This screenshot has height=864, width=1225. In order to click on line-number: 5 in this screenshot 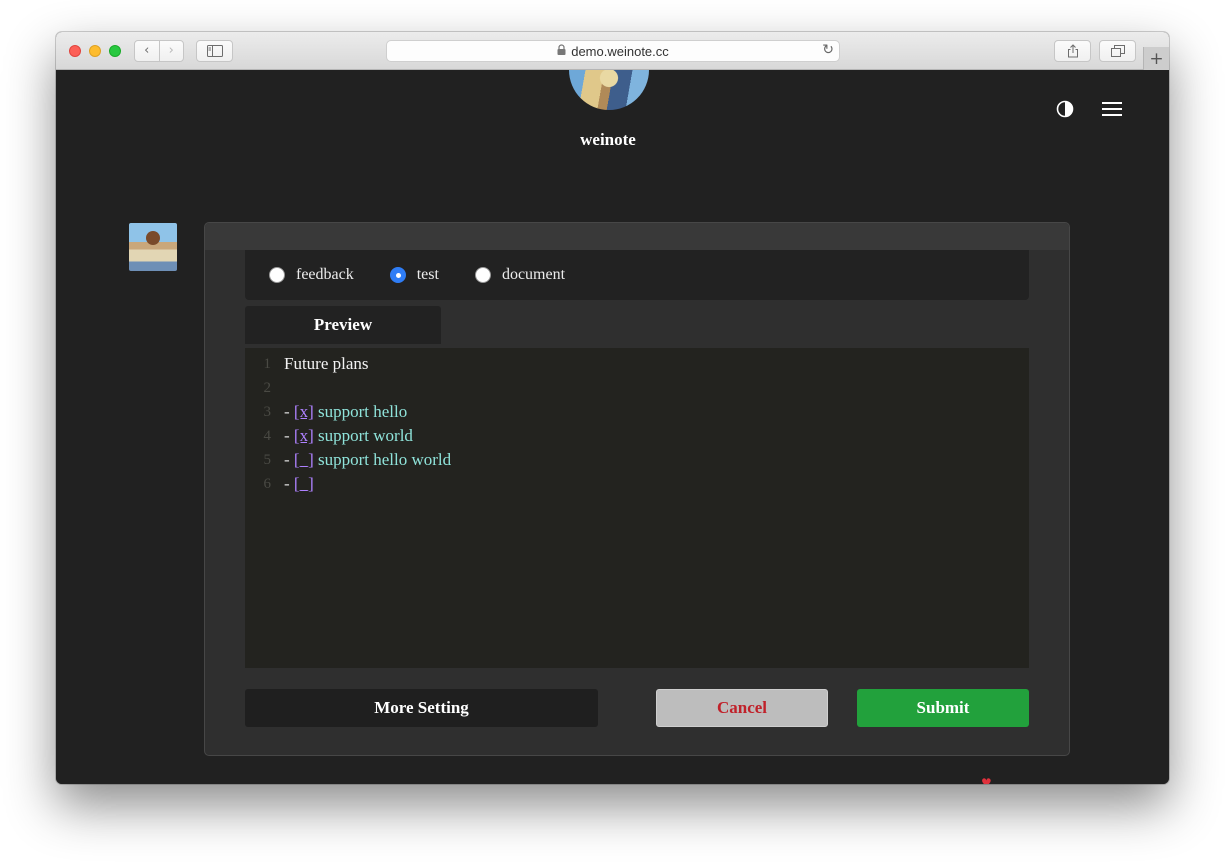, I will do `click(267, 460)`.